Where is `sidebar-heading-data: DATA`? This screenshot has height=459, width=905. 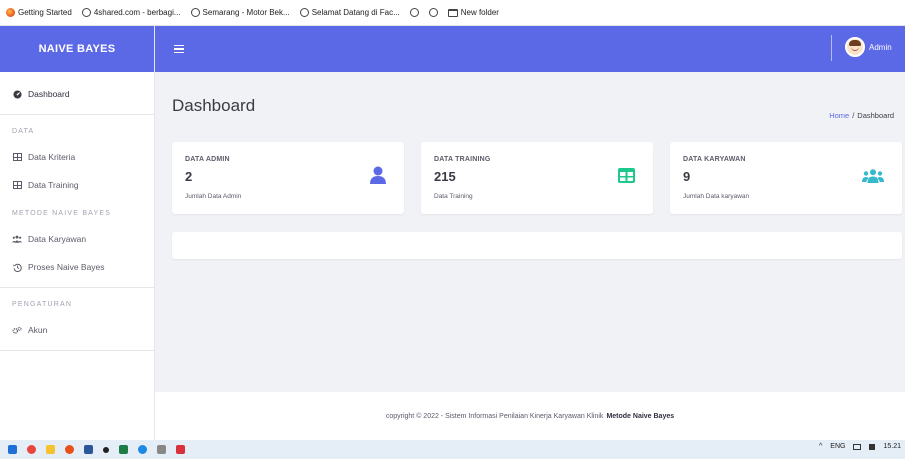
sidebar-heading-data: DATA is located at coordinates (23, 131).